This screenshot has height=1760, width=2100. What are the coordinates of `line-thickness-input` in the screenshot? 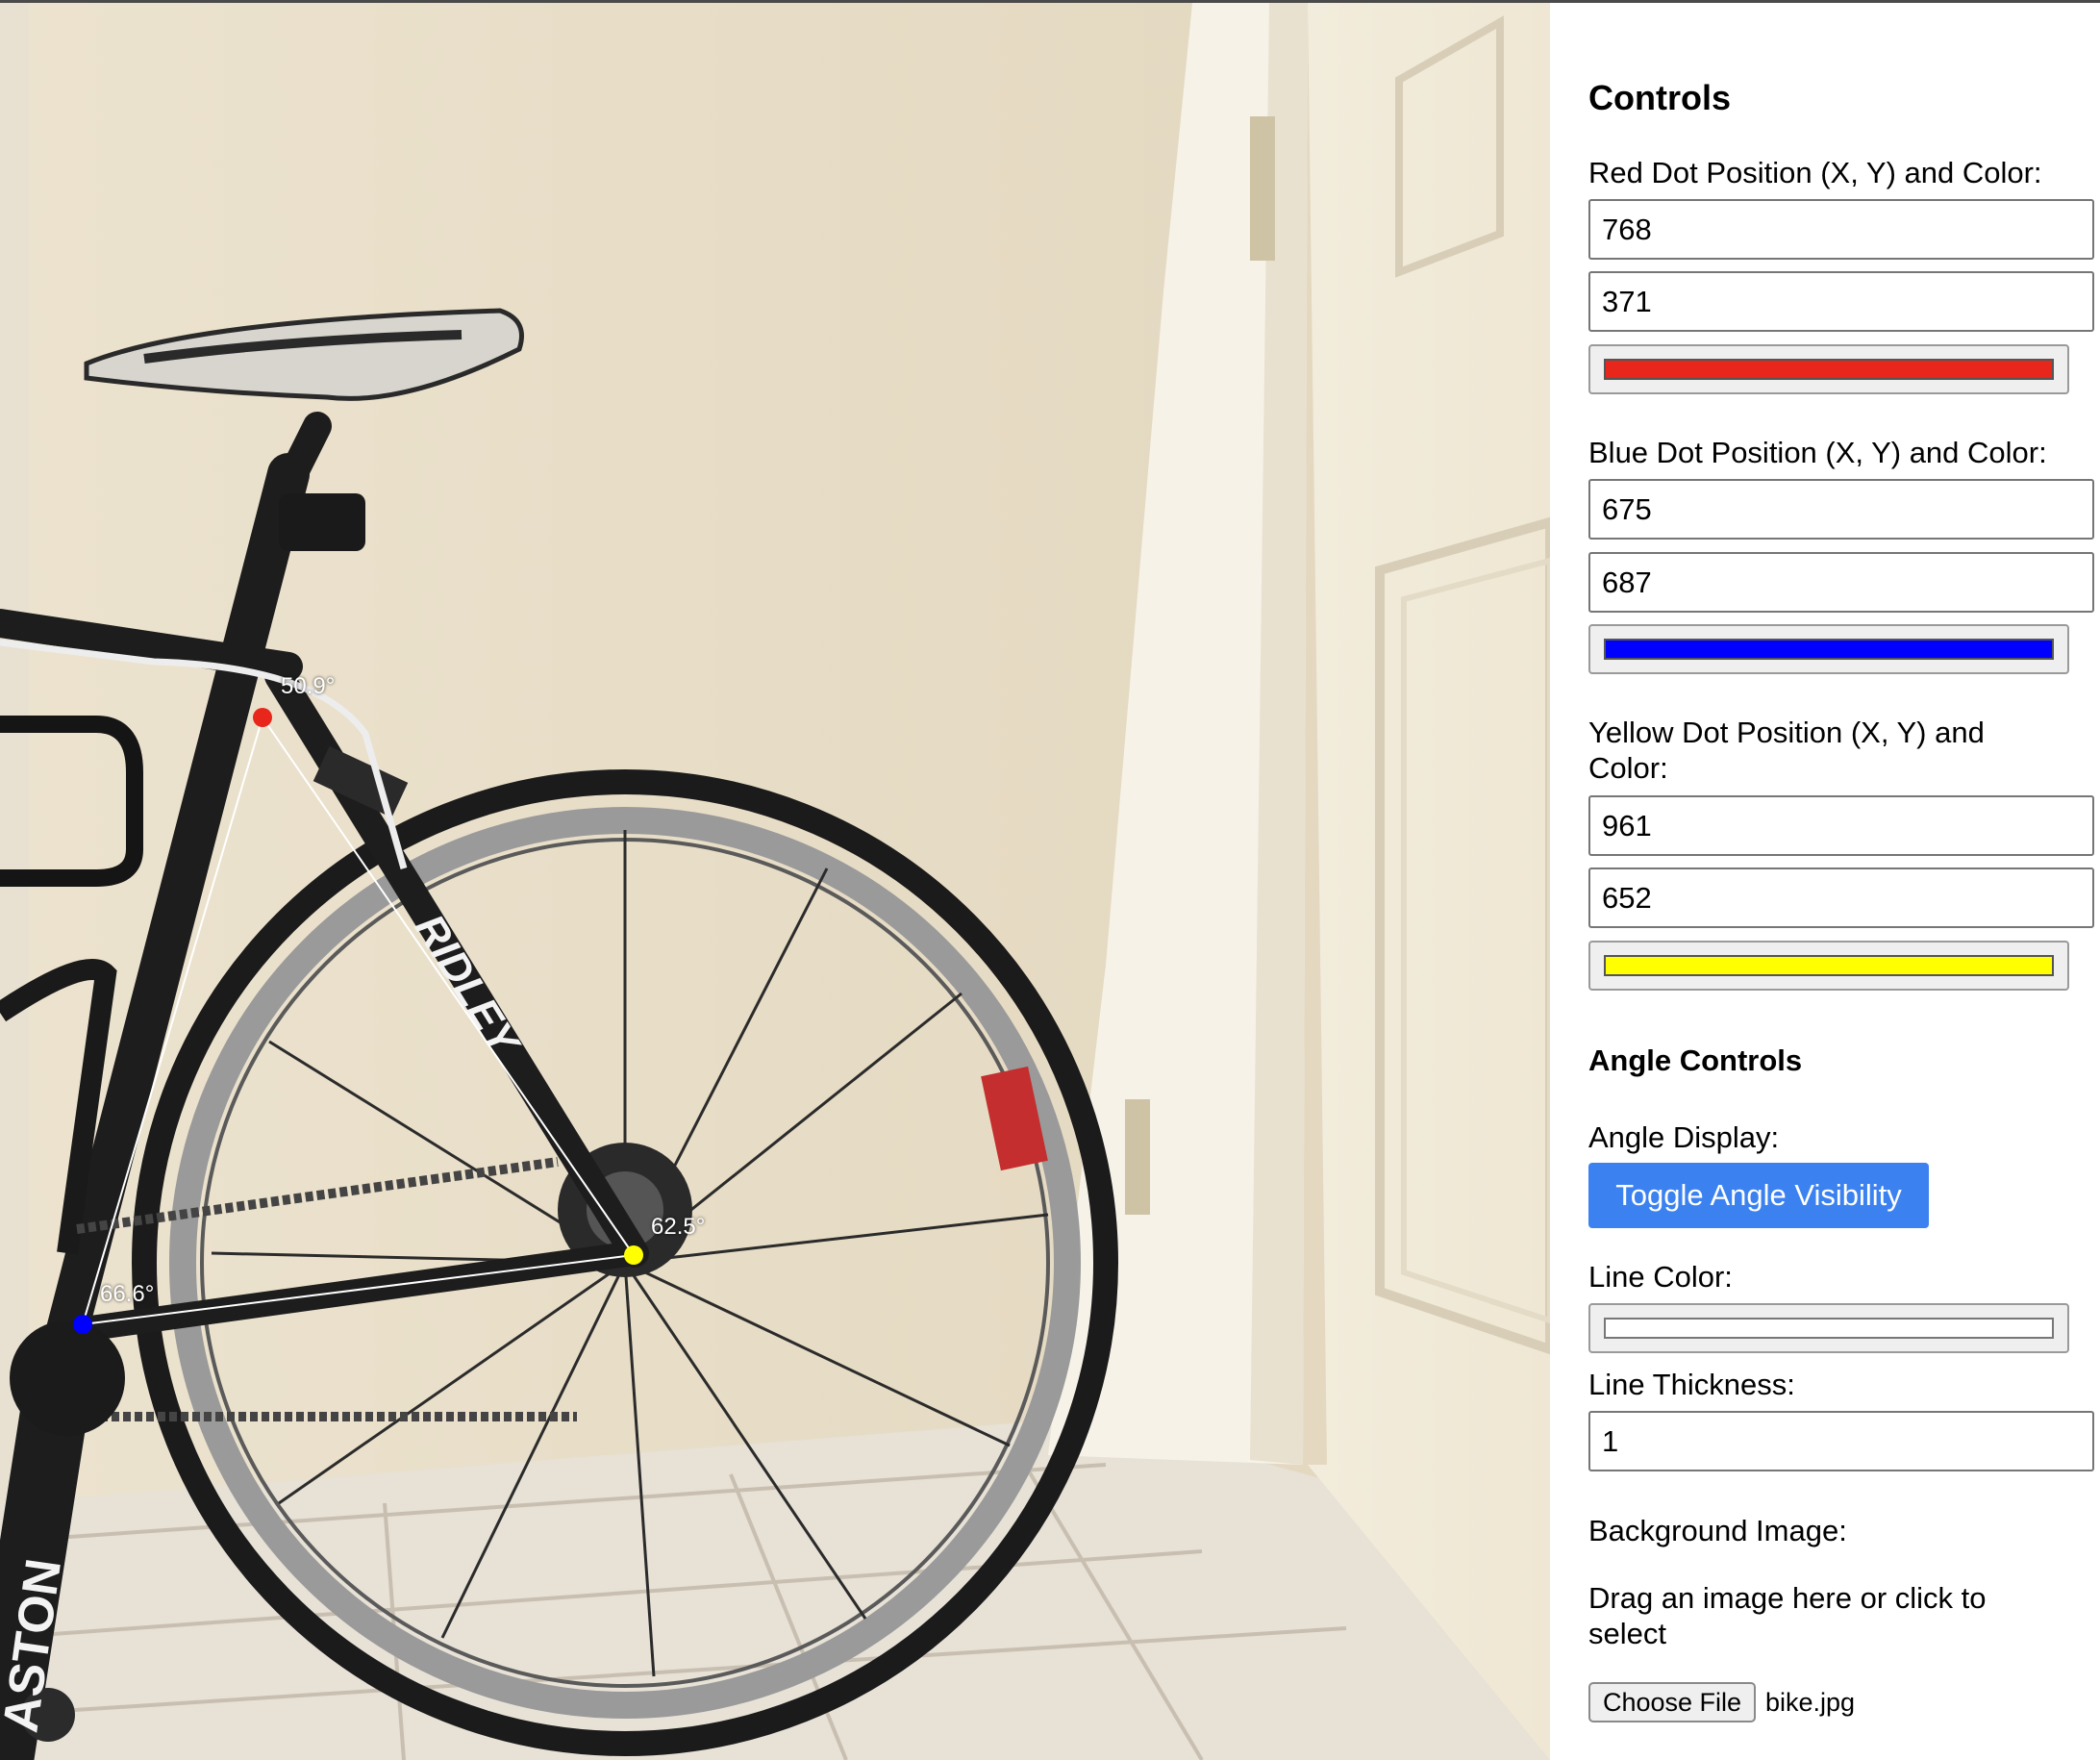 It's located at (1841, 1441).